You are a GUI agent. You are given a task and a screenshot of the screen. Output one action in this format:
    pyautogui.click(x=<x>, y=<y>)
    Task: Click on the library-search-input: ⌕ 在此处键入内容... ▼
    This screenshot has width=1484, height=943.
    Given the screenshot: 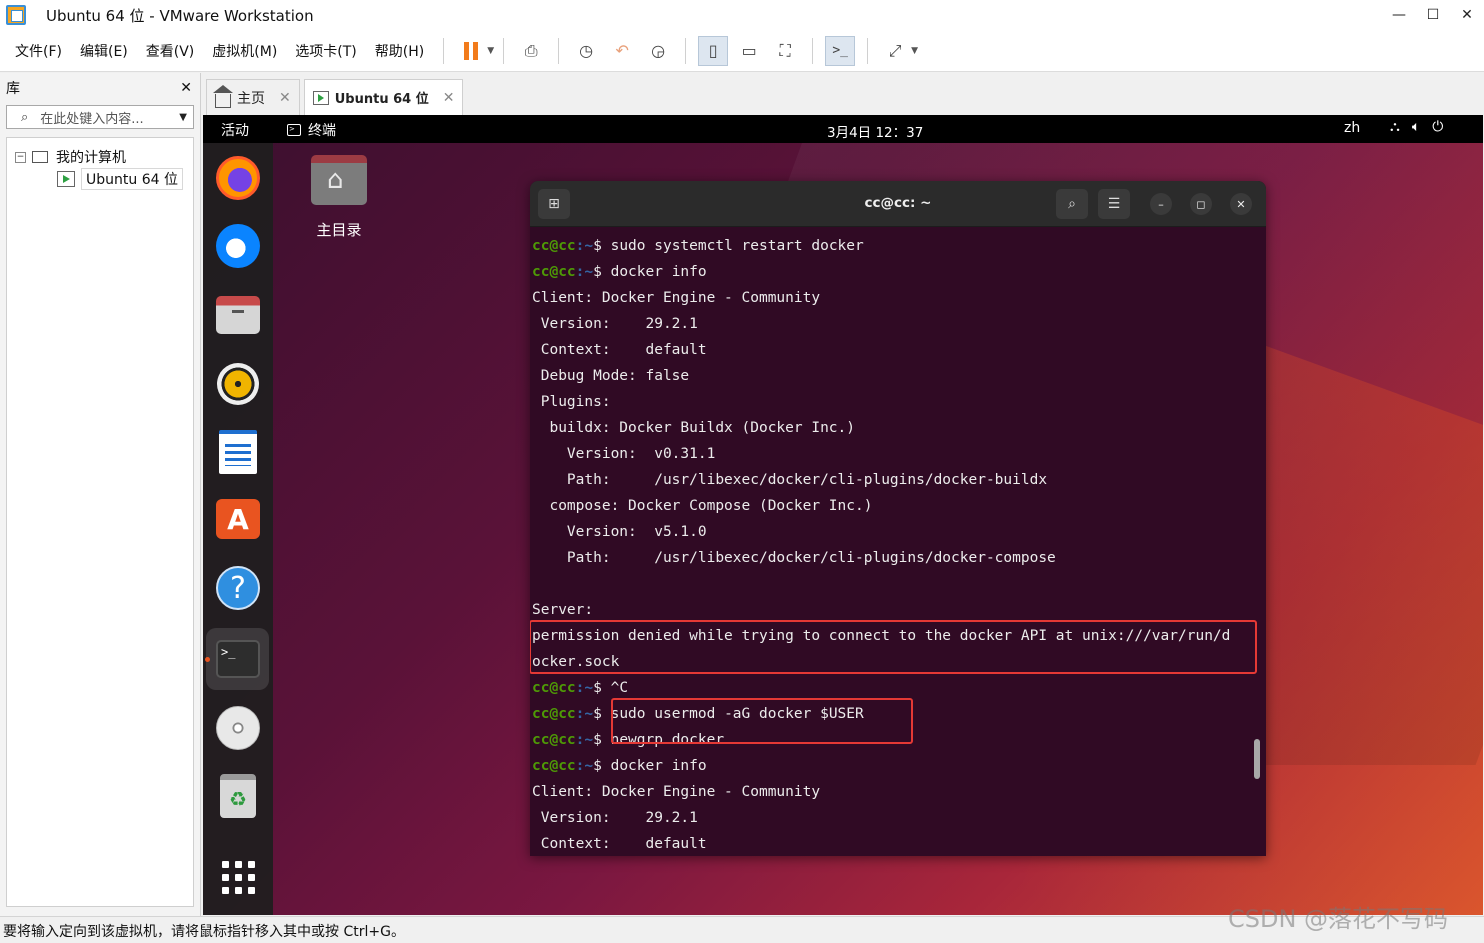 What is the action you would take?
    pyautogui.click(x=100, y=117)
    